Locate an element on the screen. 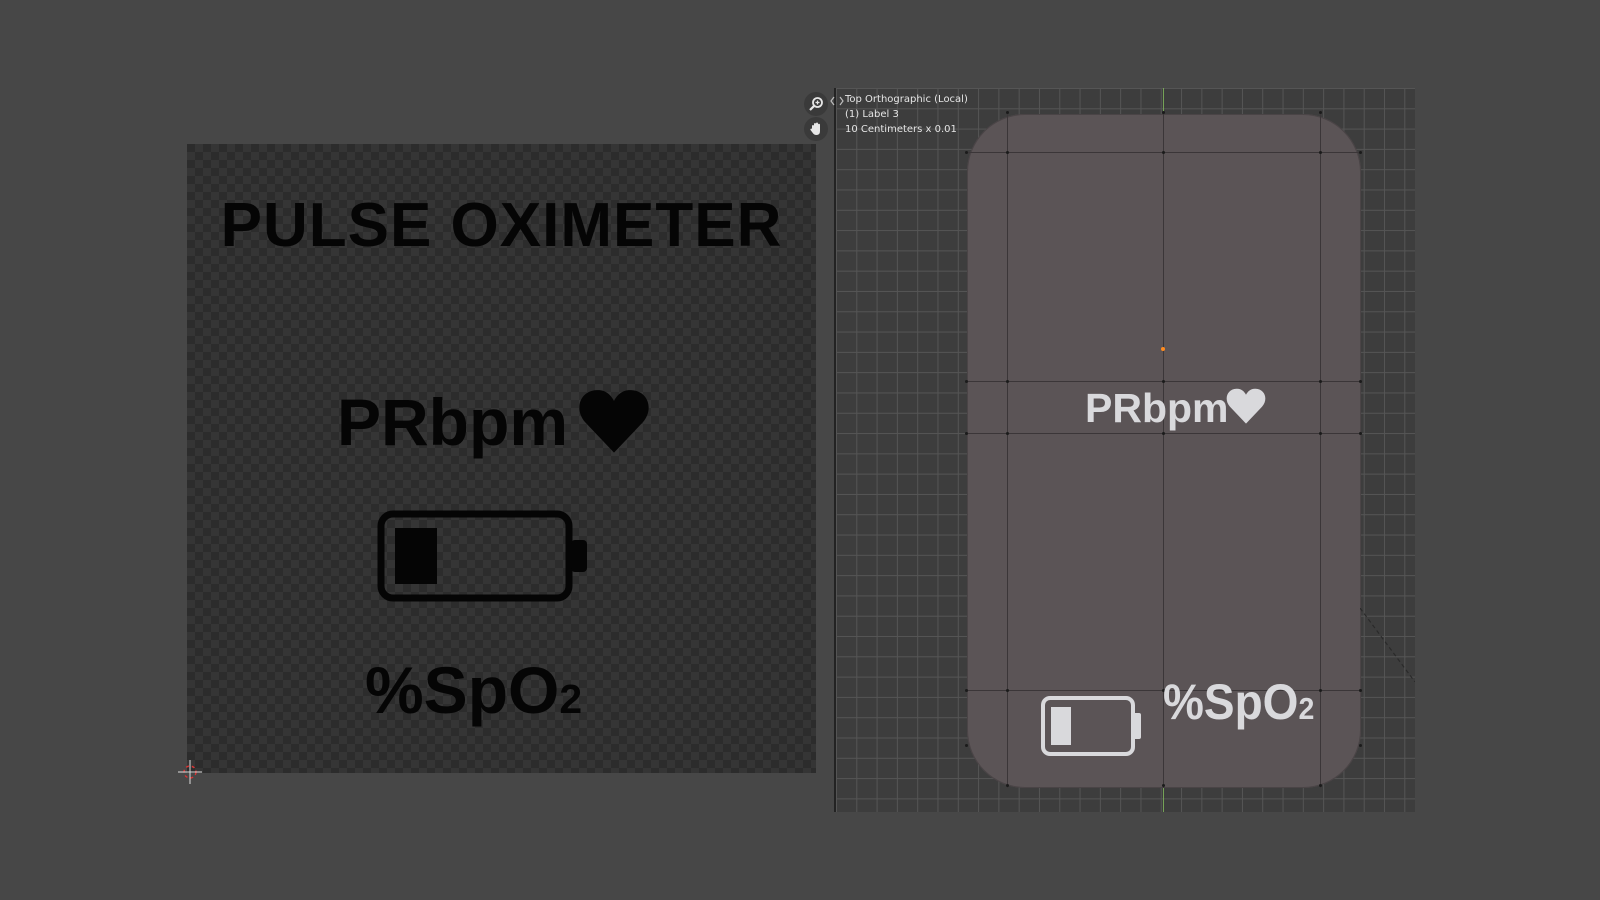 Image resolution: width=1600 pixels, height=900 pixels. hand-pan-icon is located at coordinates (815, 128).